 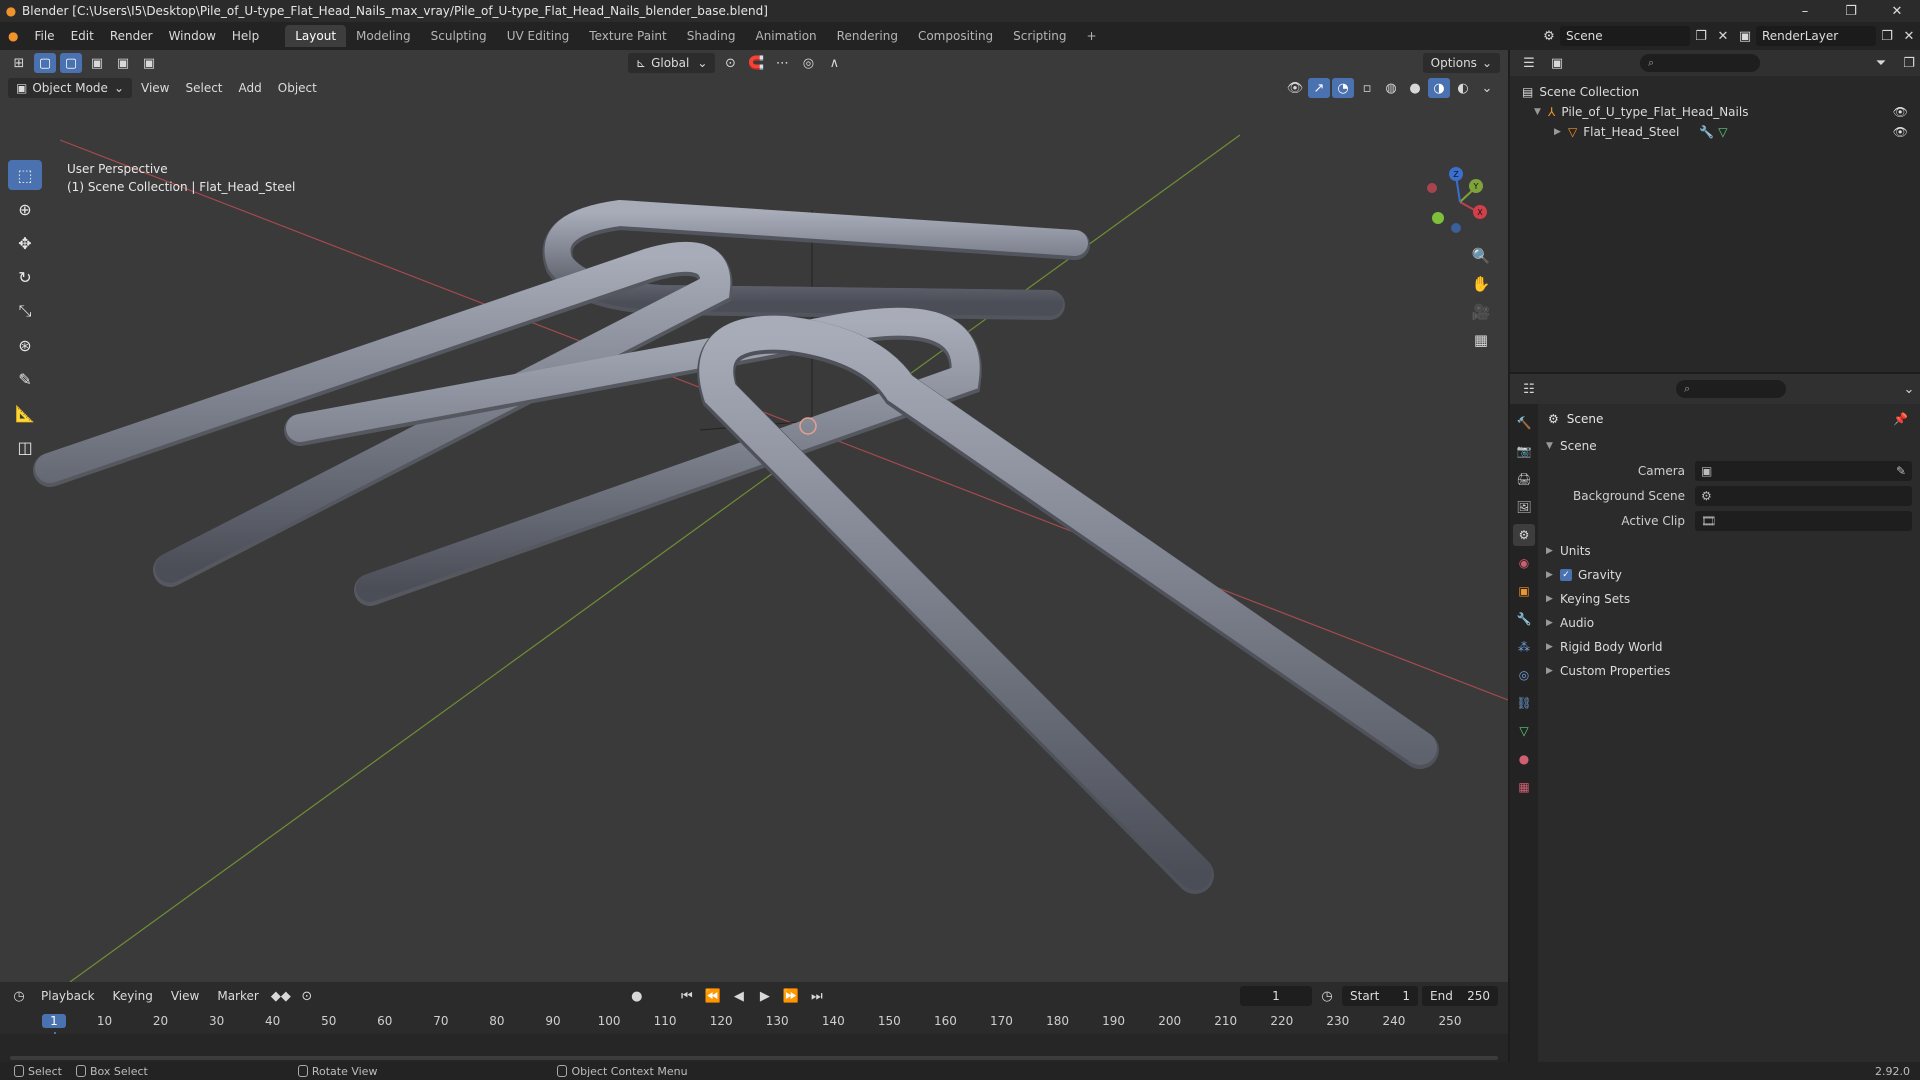 I want to click on renderlayer-selector: RenderLayer, so click(x=1816, y=36).